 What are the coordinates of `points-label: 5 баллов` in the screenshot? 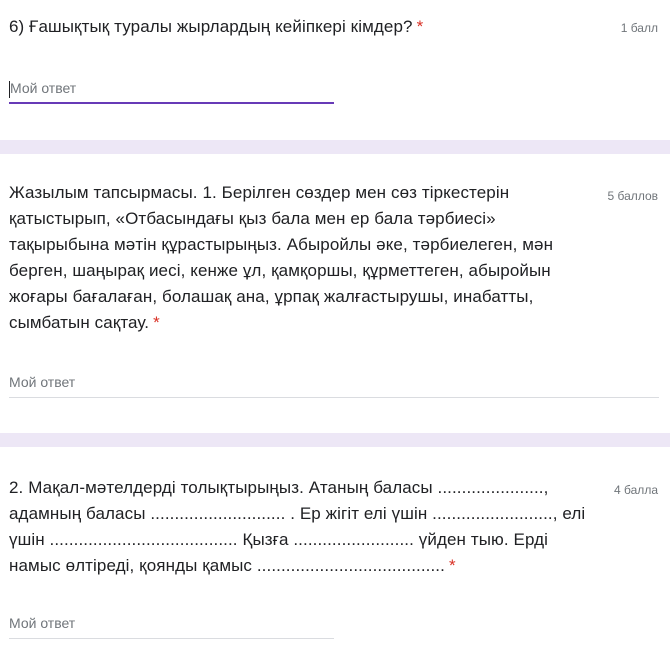 It's located at (632, 196).